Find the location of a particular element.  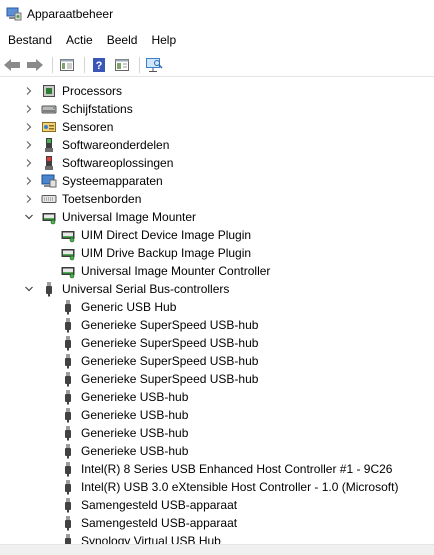

back-icon is located at coordinates (12, 64).